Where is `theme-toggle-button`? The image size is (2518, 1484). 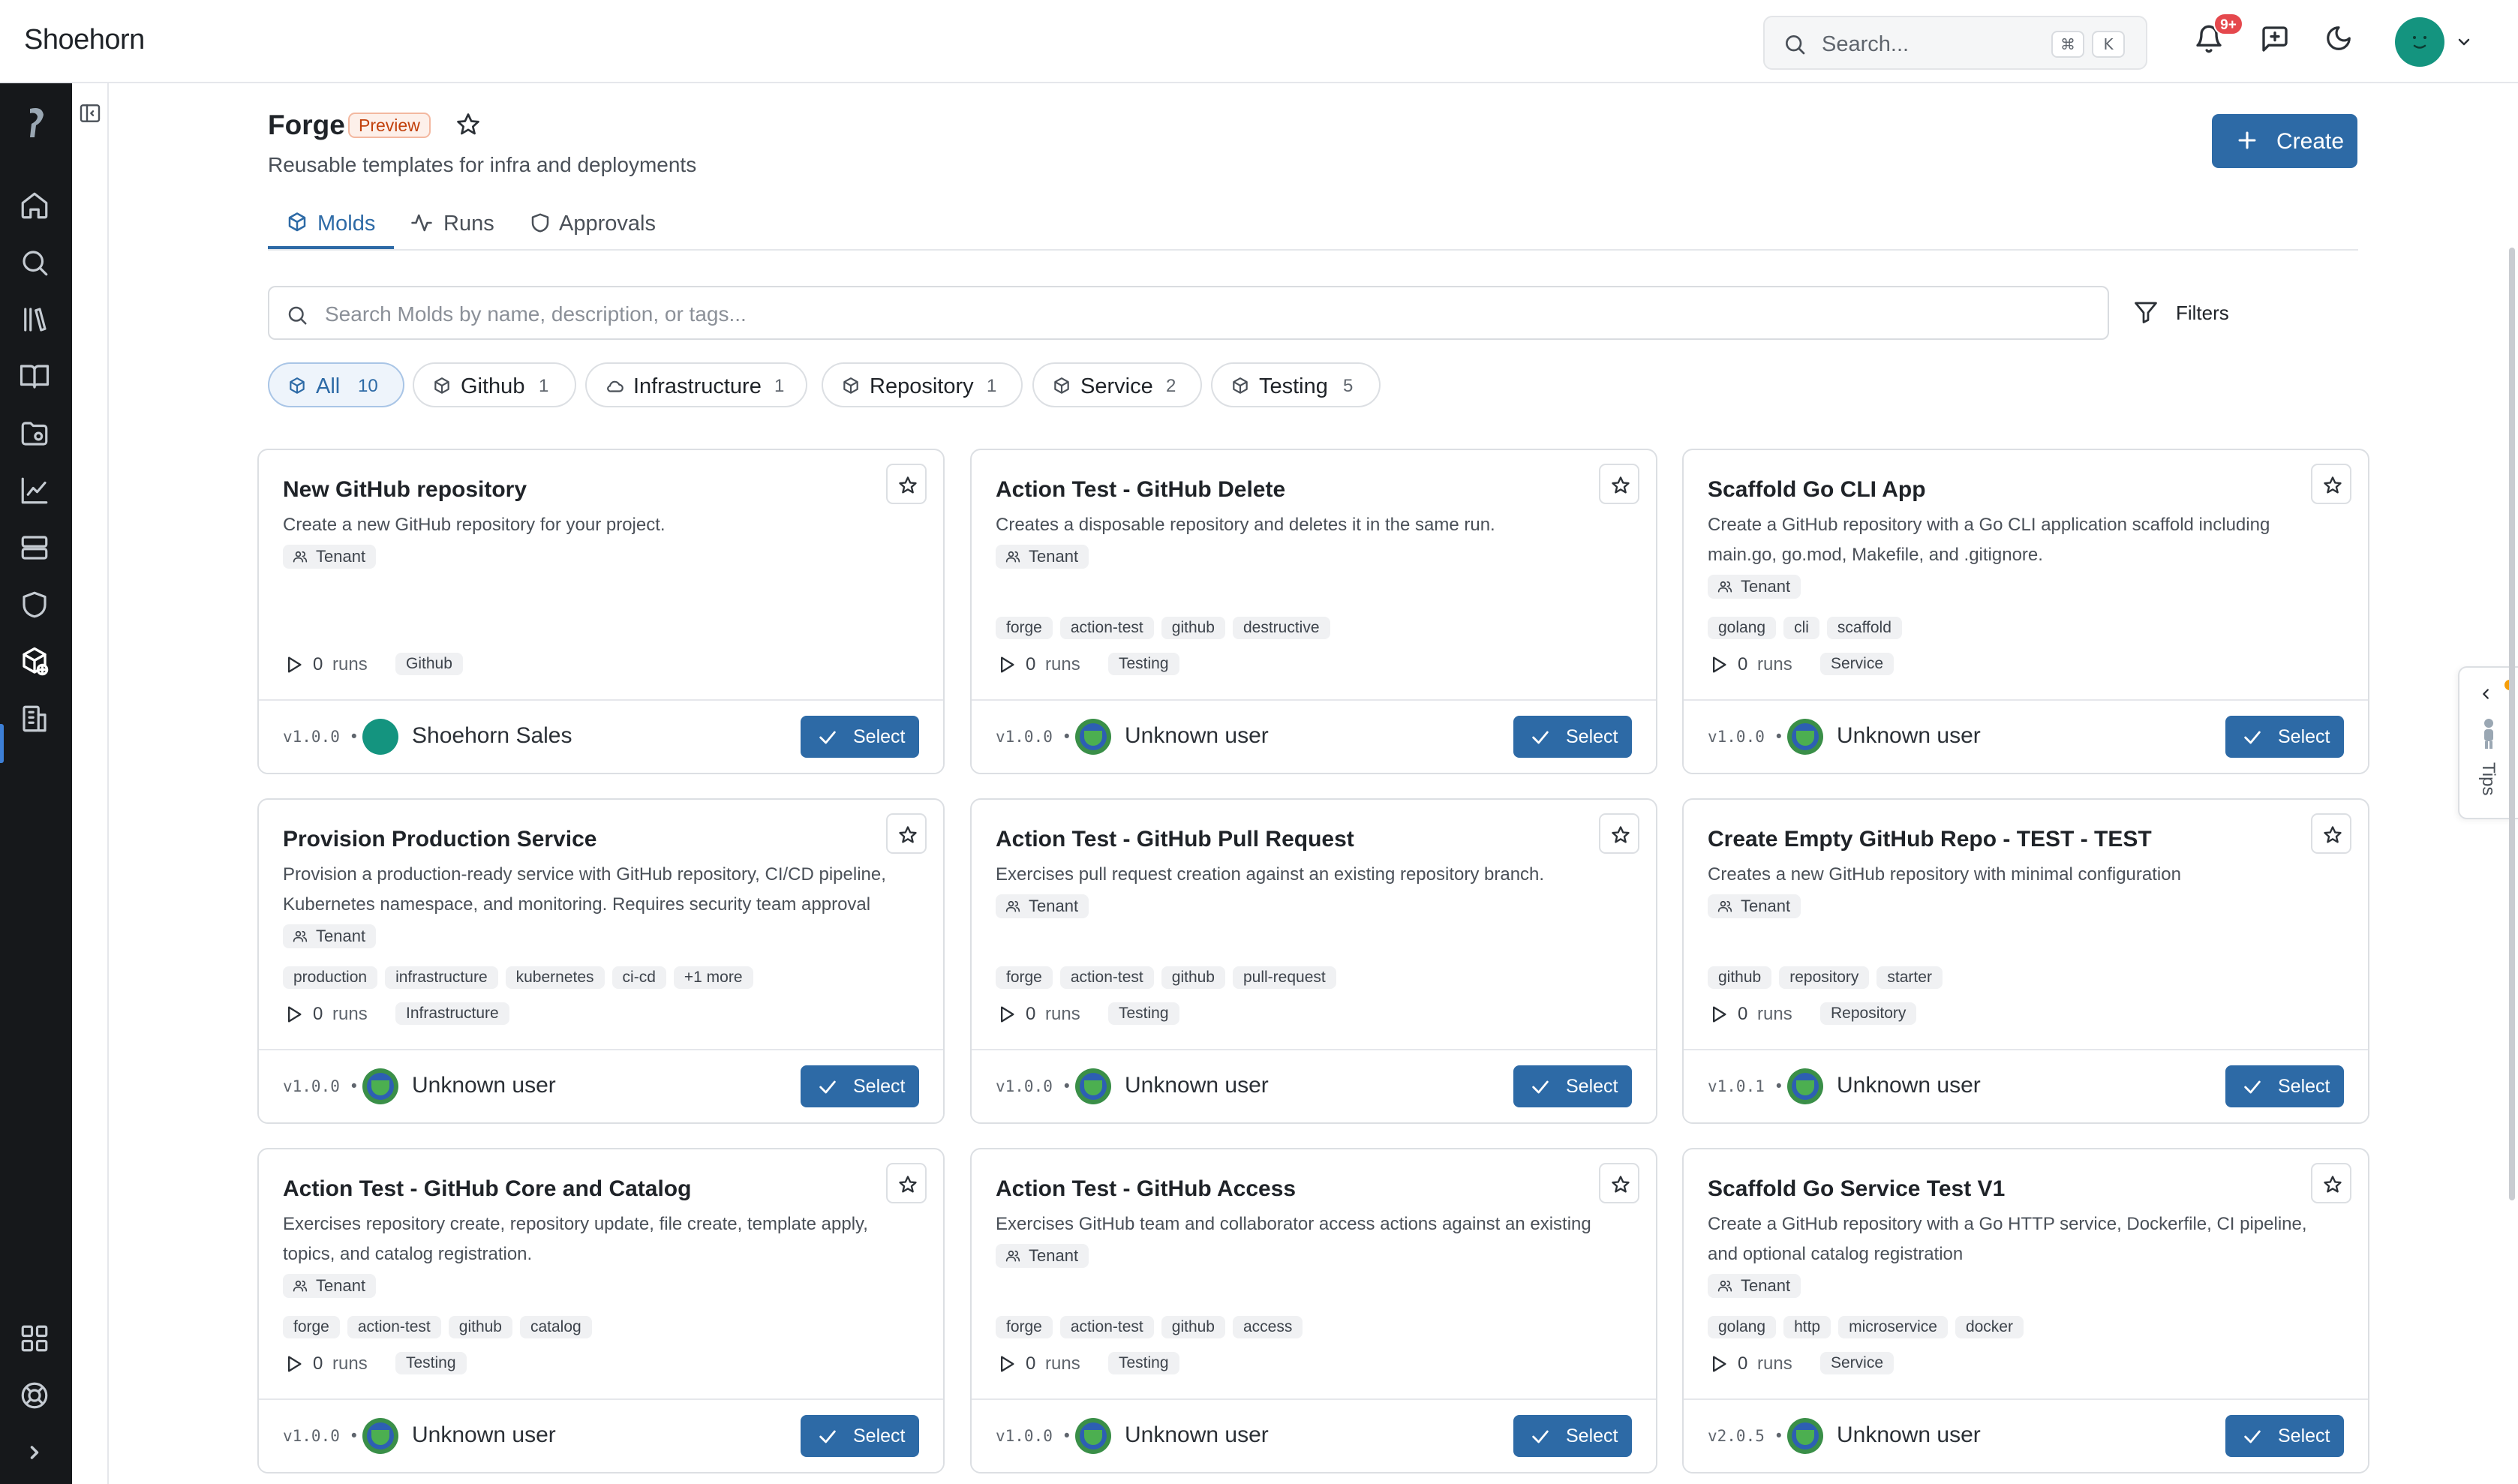
theme-toggle-button is located at coordinates (2342, 42).